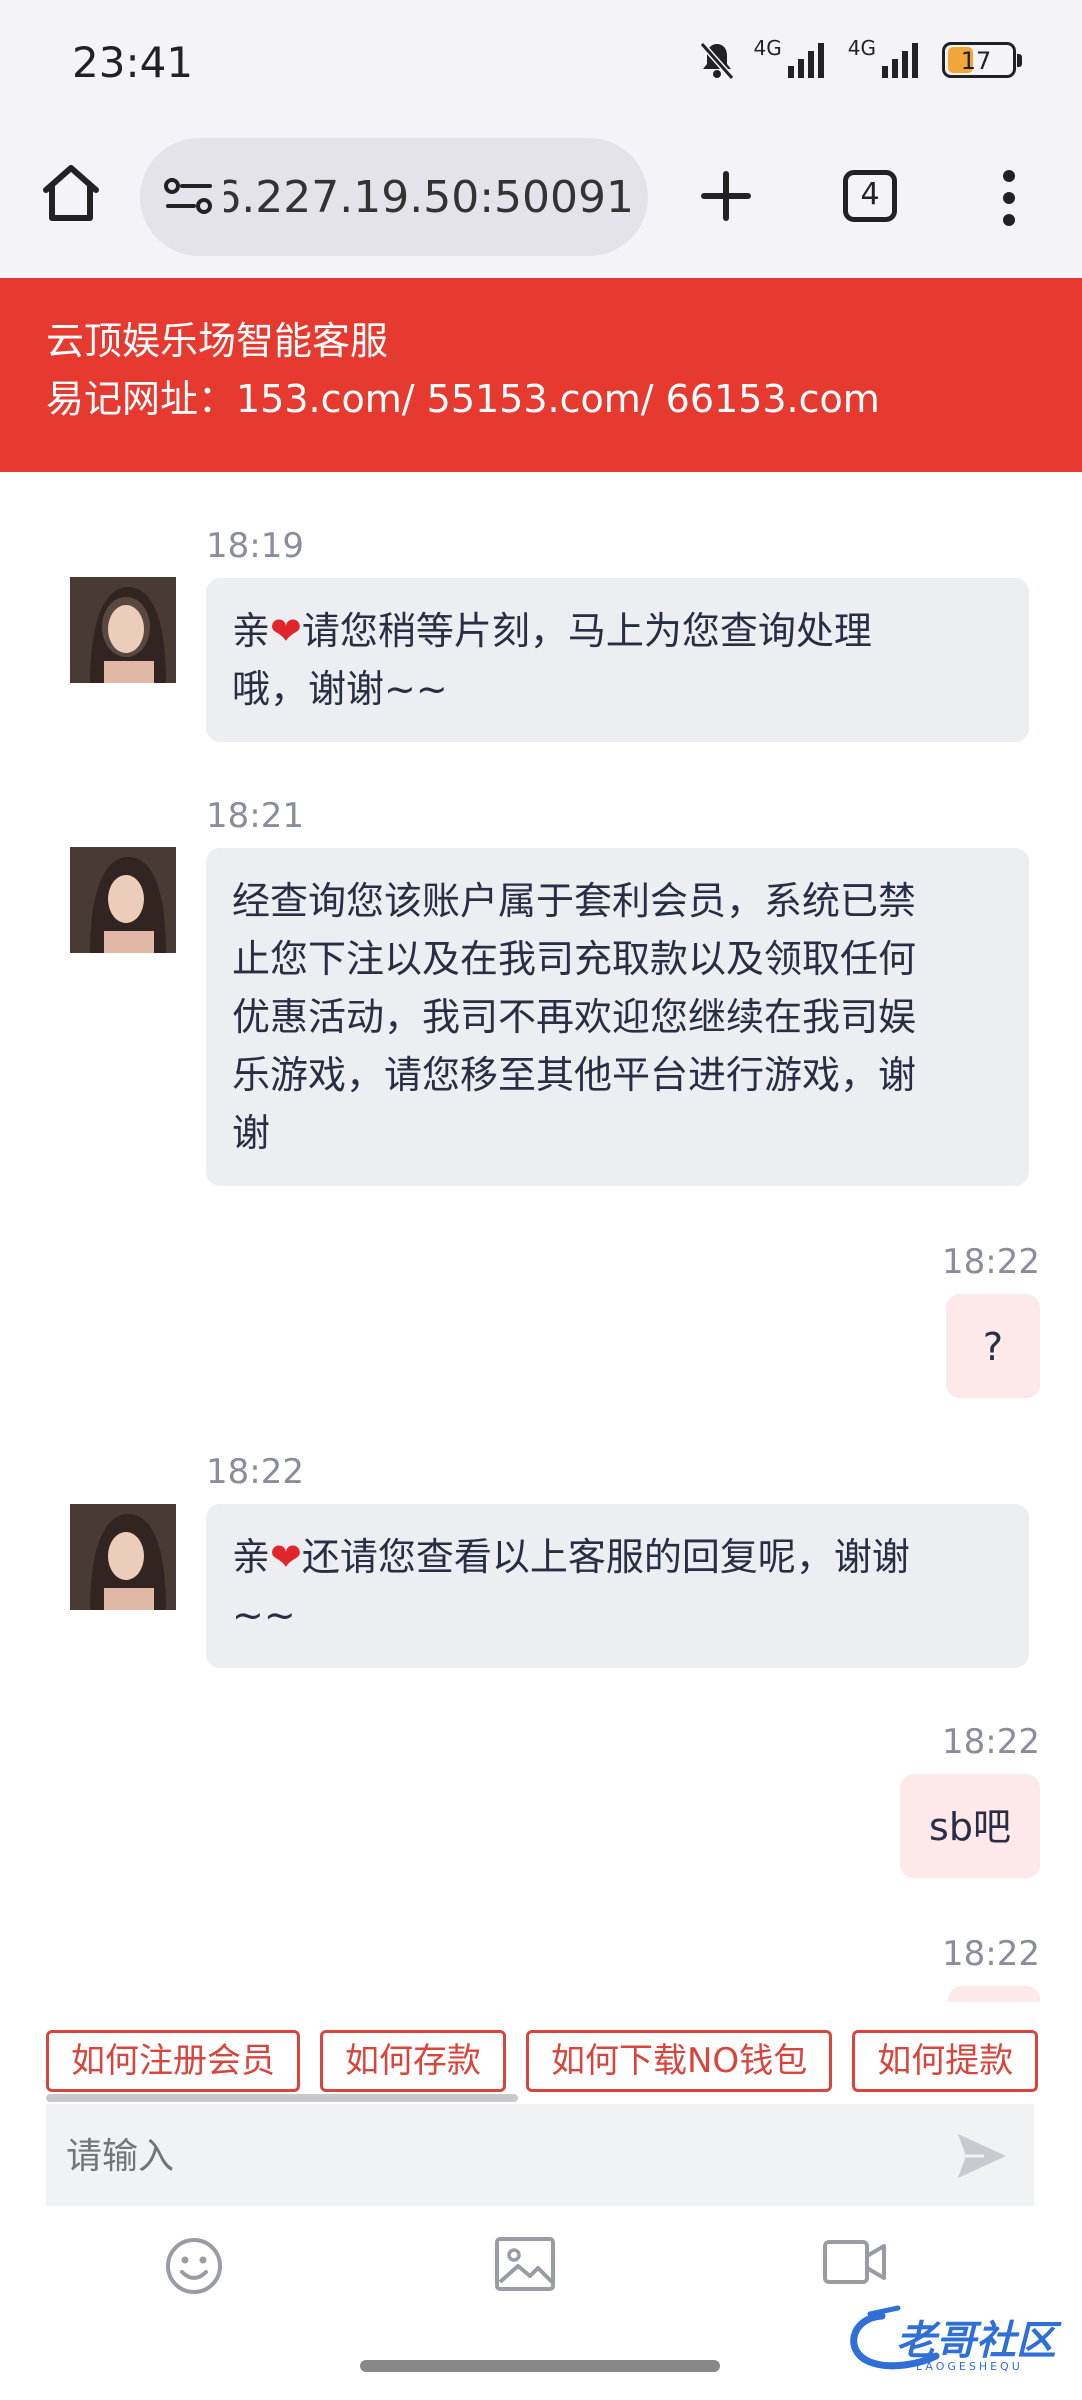 The width and height of the screenshot is (1082, 2400). I want to click on banner-urls: 易记网址：153.com/ 55153.com/ 66153.com, so click(463, 399).